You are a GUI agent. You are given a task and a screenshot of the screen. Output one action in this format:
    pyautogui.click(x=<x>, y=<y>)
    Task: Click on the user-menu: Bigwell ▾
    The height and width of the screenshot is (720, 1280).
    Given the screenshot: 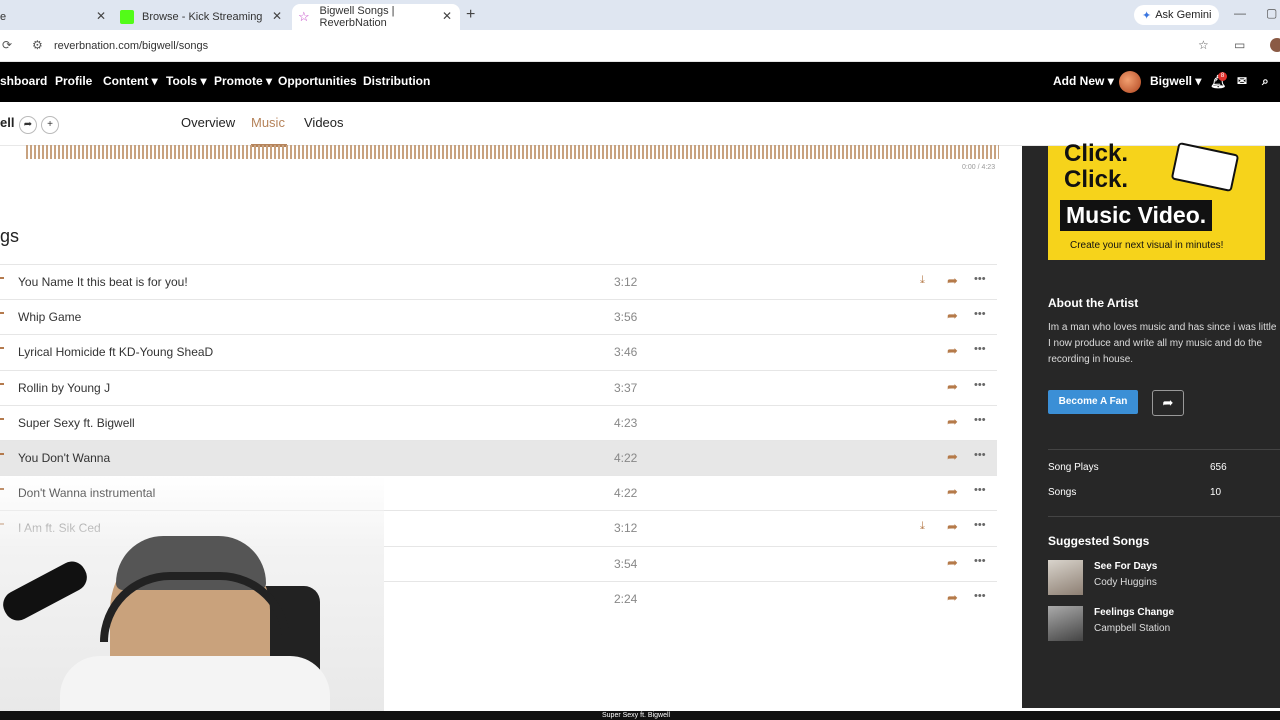 What is the action you would take?
    pyautogui.click(x=1175, y=81)
    